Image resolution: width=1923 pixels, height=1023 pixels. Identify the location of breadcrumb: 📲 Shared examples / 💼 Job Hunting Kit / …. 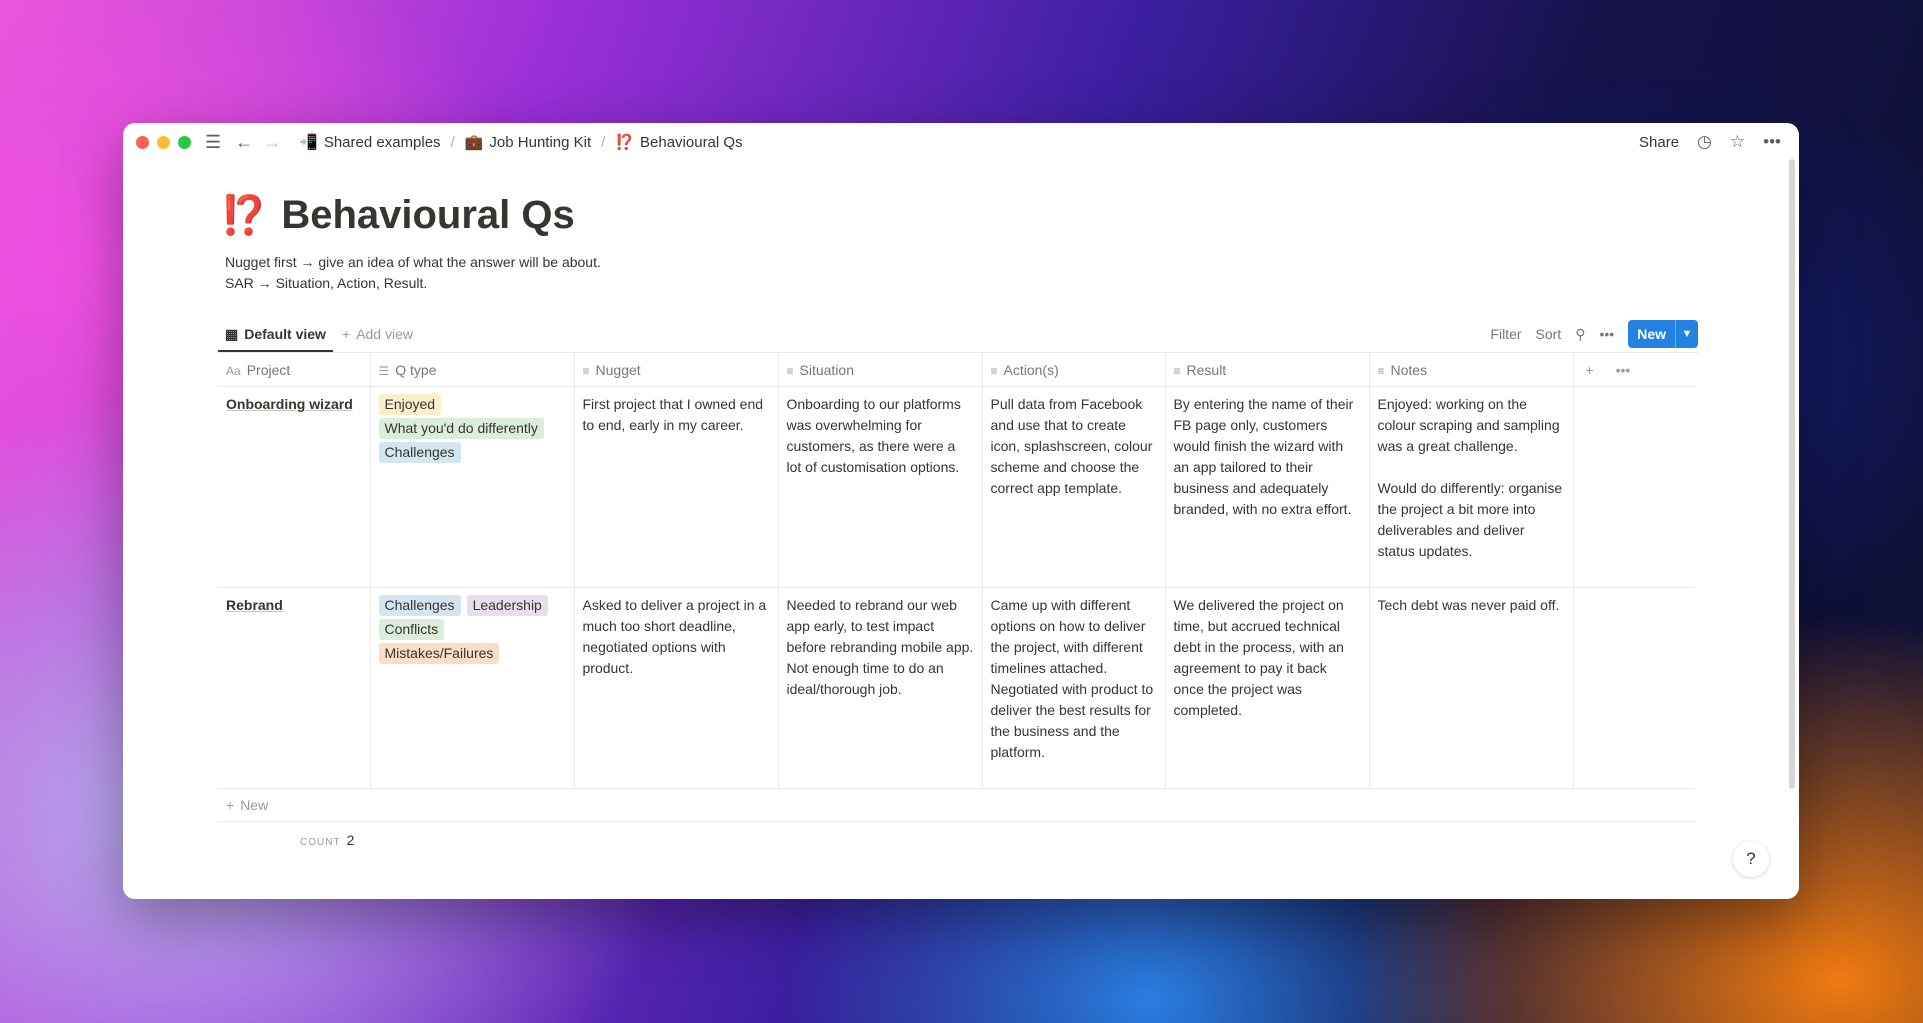
(520, 142).